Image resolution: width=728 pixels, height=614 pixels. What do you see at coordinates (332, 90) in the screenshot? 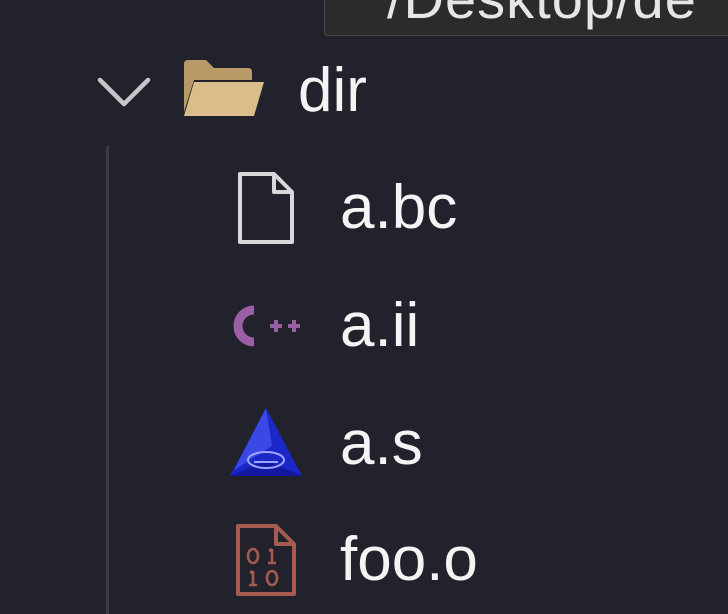
I see `folder-name: dir` at bounding box center [332, 90].